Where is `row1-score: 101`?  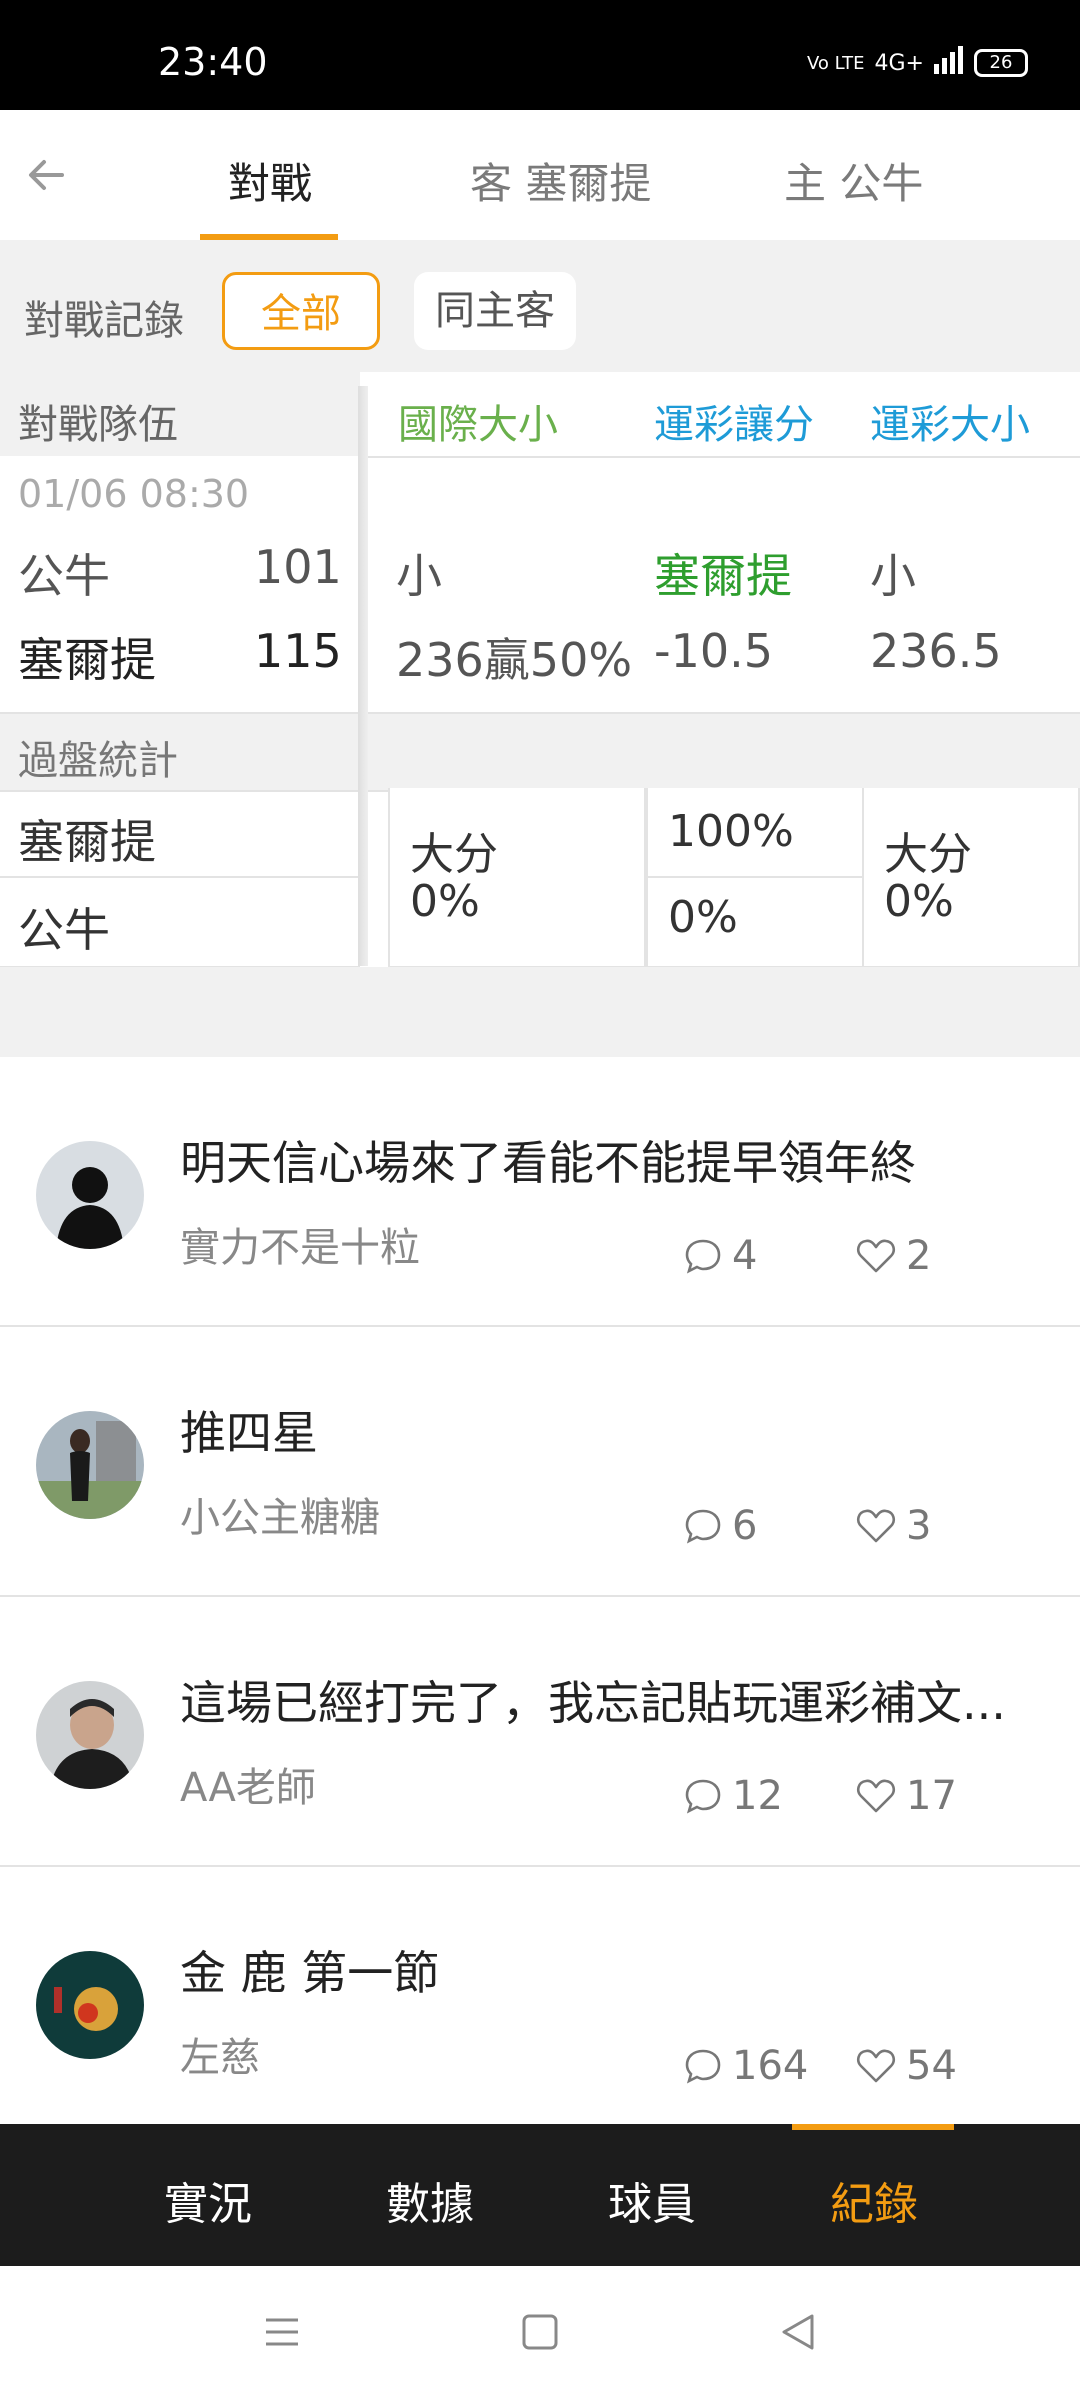
row1-score: 101 is located at coordinates (298, 567).